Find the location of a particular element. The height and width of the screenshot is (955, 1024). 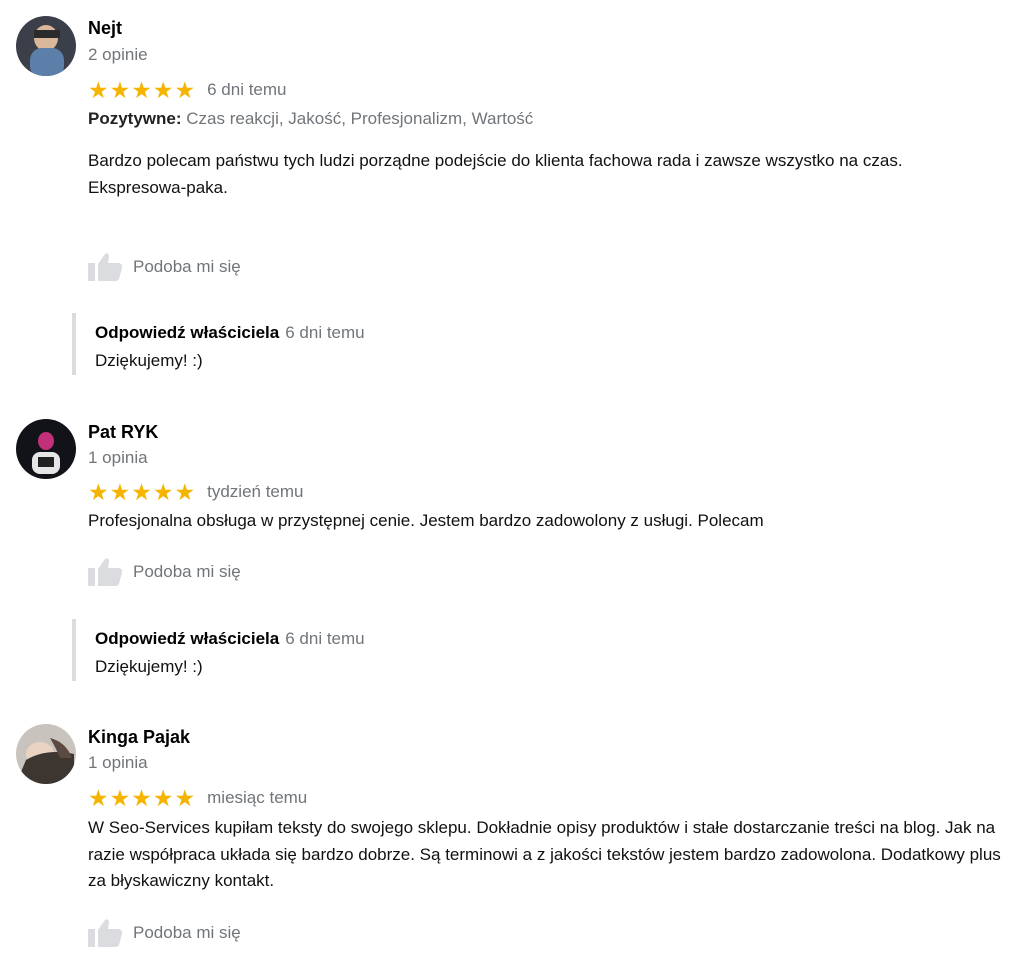

rating-row: ★ ★ ★ ★ ★ miesiąc temu is located at coordinates (197, 798).